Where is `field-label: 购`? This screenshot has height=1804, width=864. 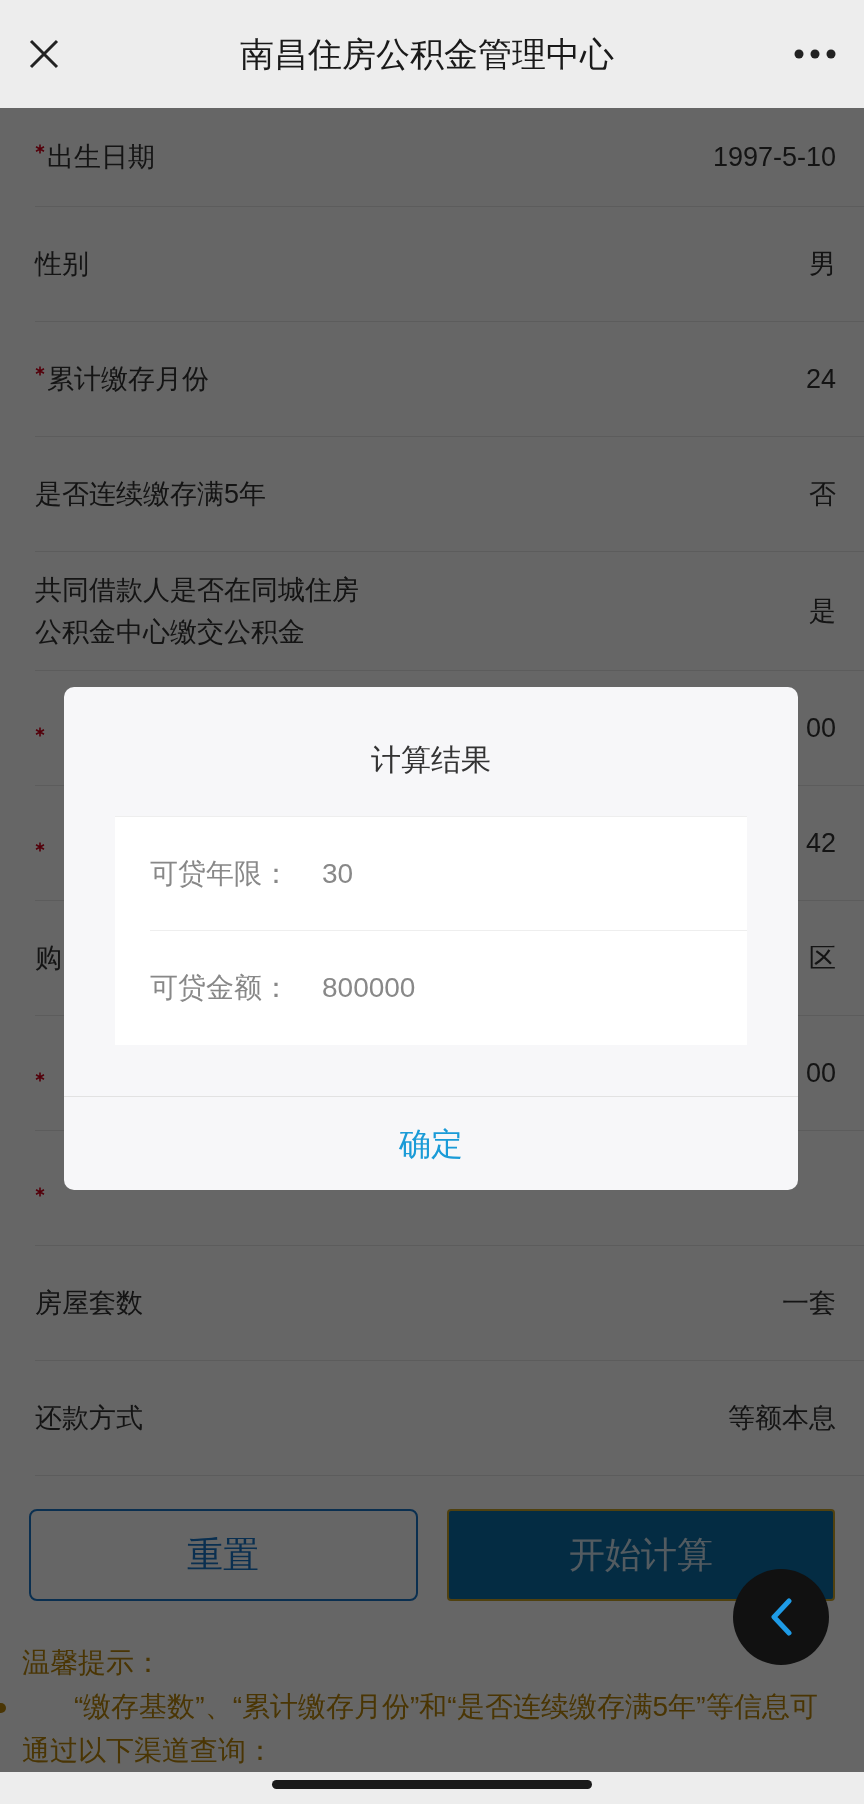 field-label: 购 is located at coordinates (48, 958).